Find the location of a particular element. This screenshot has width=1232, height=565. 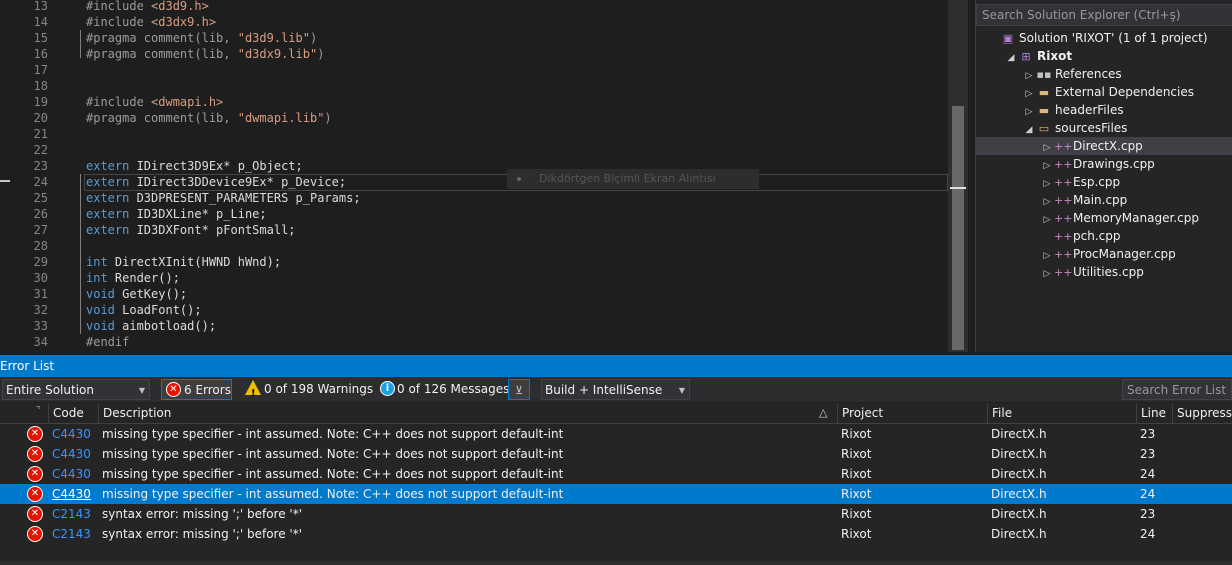

code-token: #include is located at coordinates (119, 6).